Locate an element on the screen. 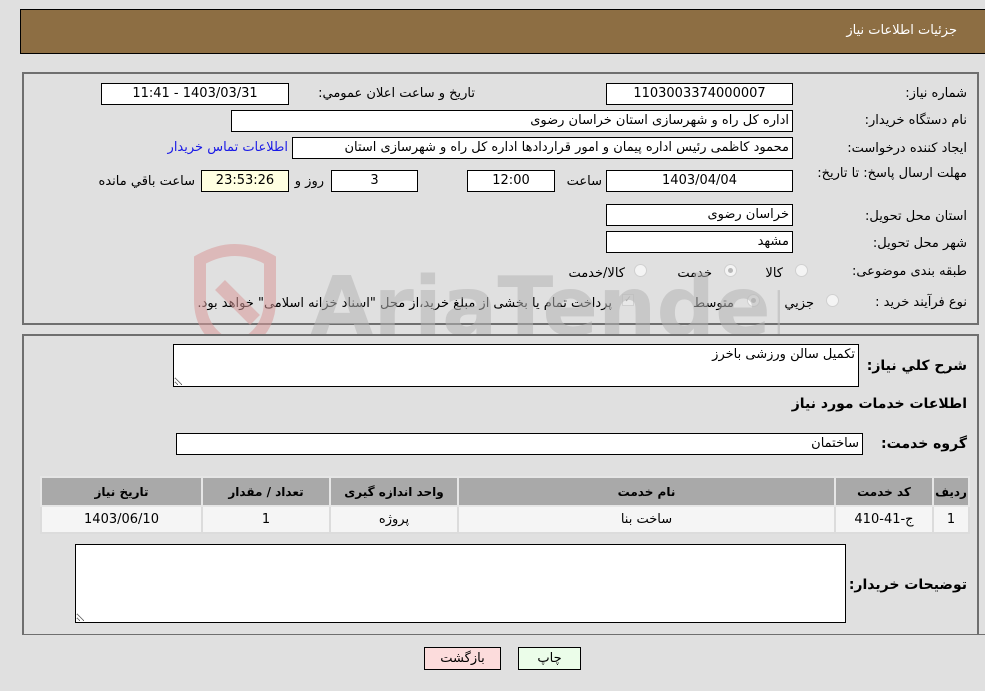  col-row-number: ردیف is located at coordinates (951, 491).